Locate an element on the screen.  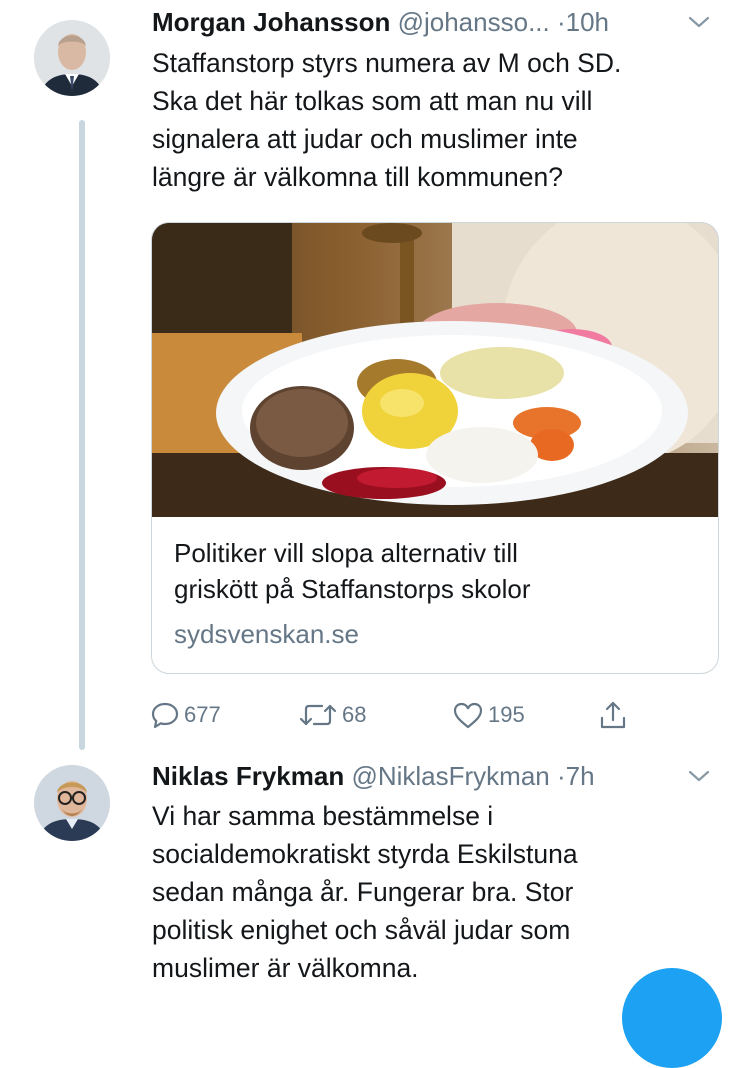
card-title-line: griskött på Staffanstorps skolor is located at coordinates (352, 589).